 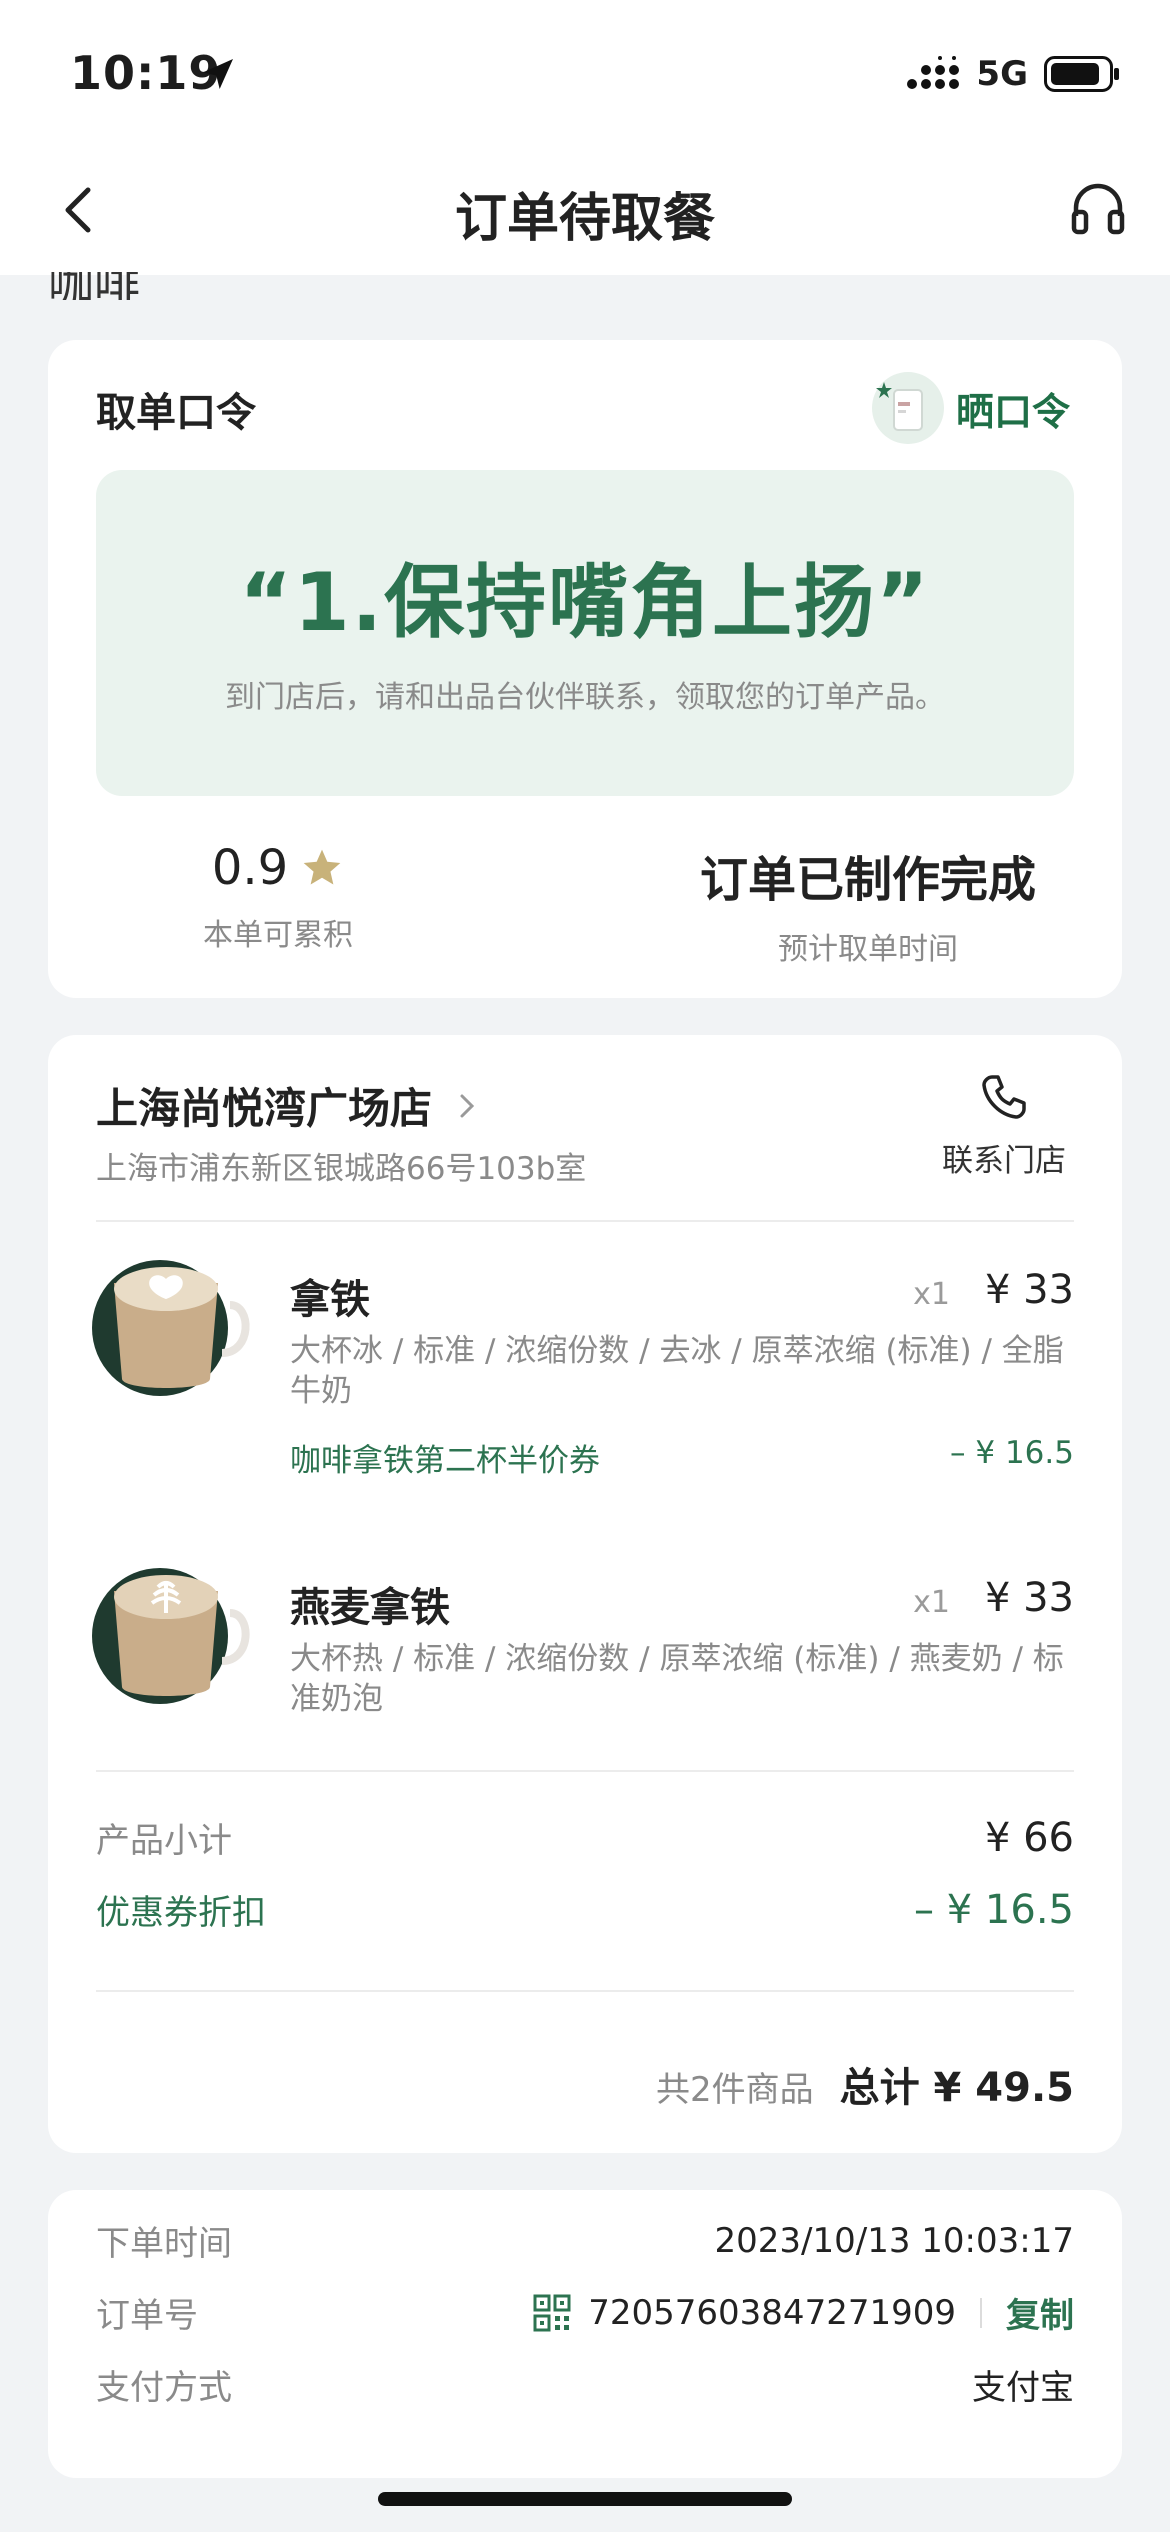 What do you see at coordinates (585, 2240) in the screenshot?
I see `order-time-row: 下单时间 2023/10/13 10:03:17` at bounding box center [585, 2240].